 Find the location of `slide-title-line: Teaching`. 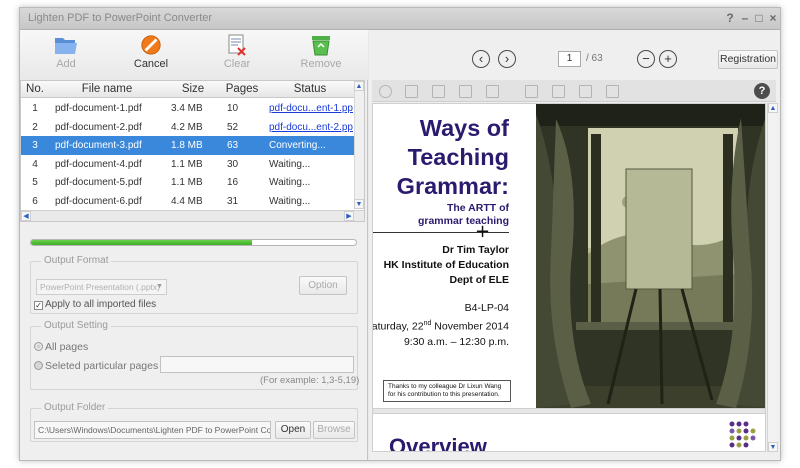

slide-title-line: Teaching is located at coordinates (458, 157).